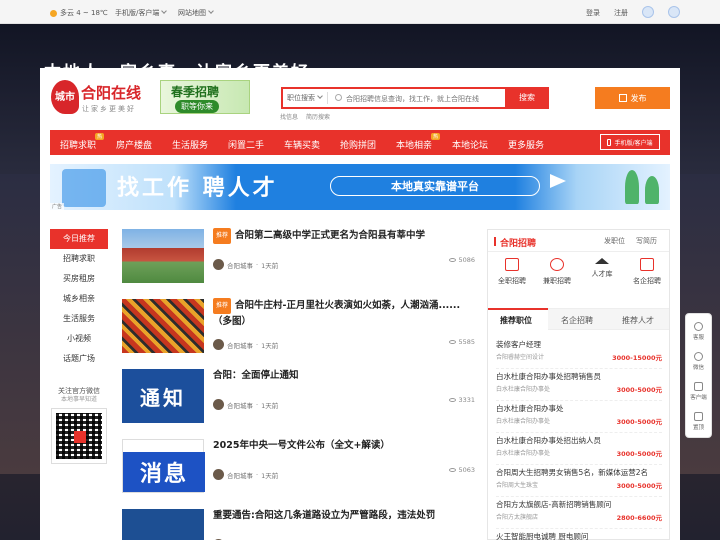  What do you see at coordinates (638, 320) in the screenshot?
I see `tab-recommended-talent: 推荐人才` at bounding box center [638, 320].